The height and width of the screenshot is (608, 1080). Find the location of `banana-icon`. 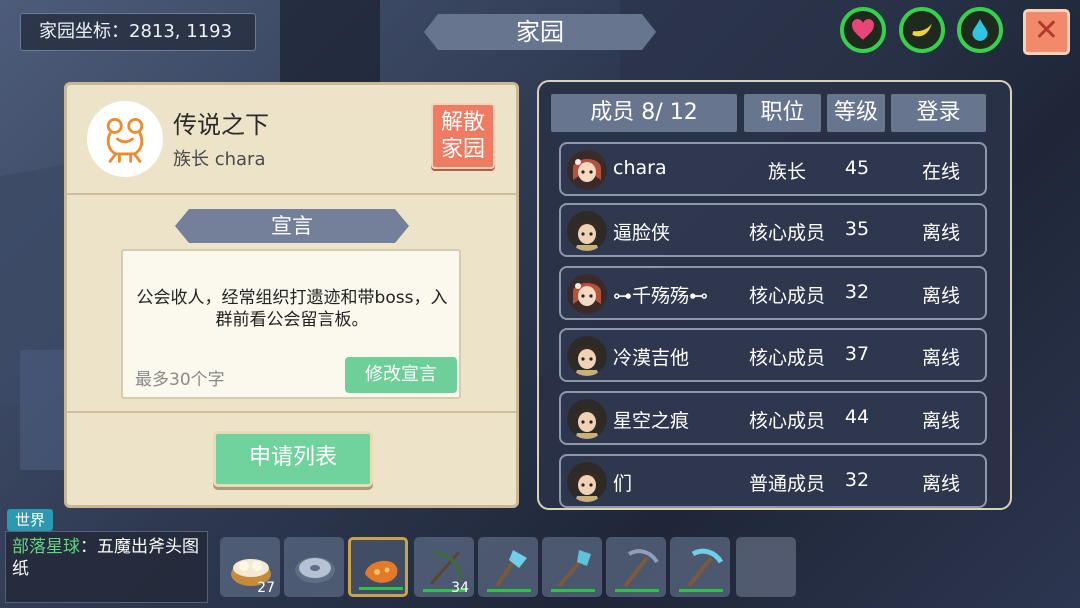

banana-icon is located at coordinates (922, 30).